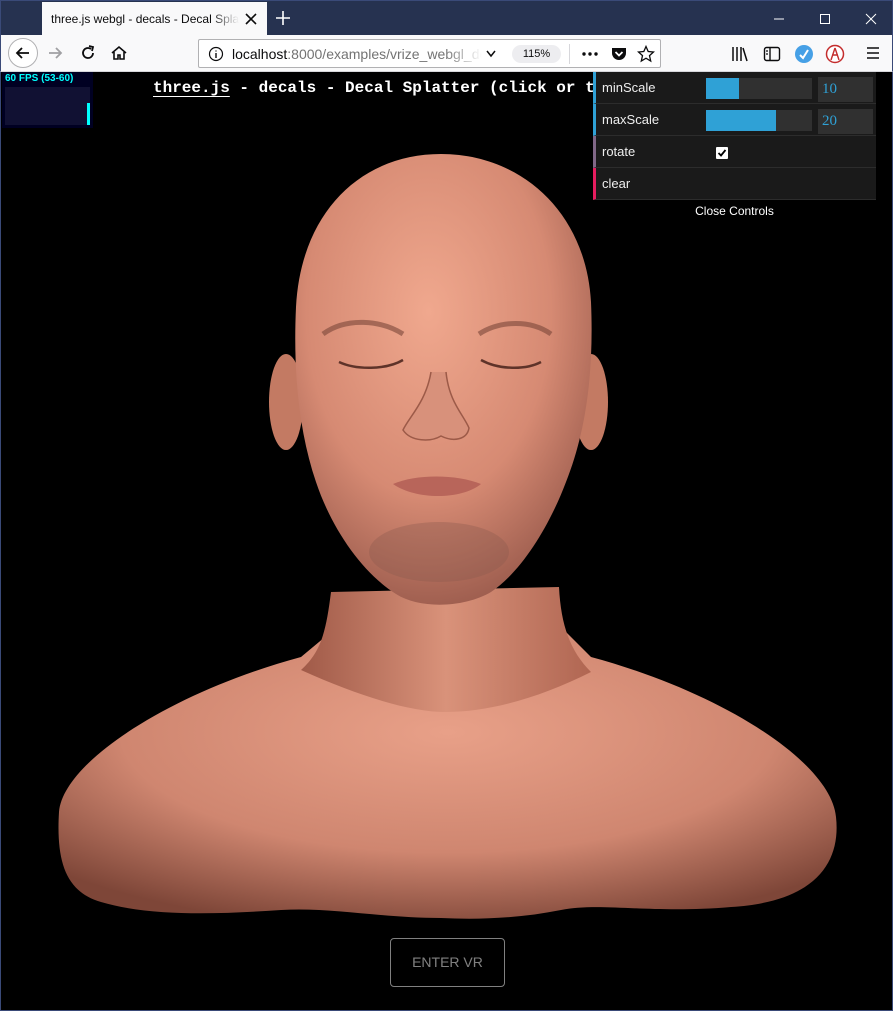  What do you see at coordinates (722, 88) in the screenshot?
I see `min-scale-slider-fill` at bounding box center [722, 88].